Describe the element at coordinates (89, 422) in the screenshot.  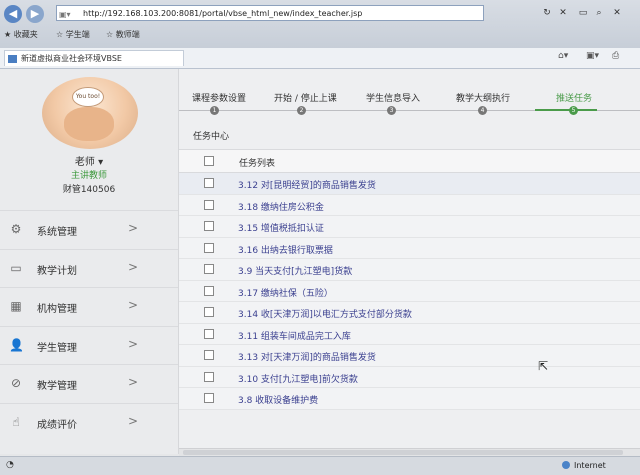
I see `sidebar-item-grades: ☝ 成绩评价 >` at that location.